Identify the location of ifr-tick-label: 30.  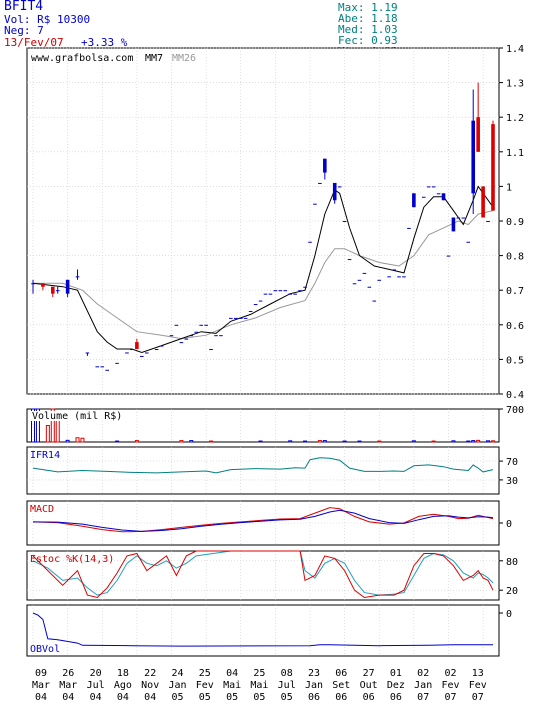
(512, 481).